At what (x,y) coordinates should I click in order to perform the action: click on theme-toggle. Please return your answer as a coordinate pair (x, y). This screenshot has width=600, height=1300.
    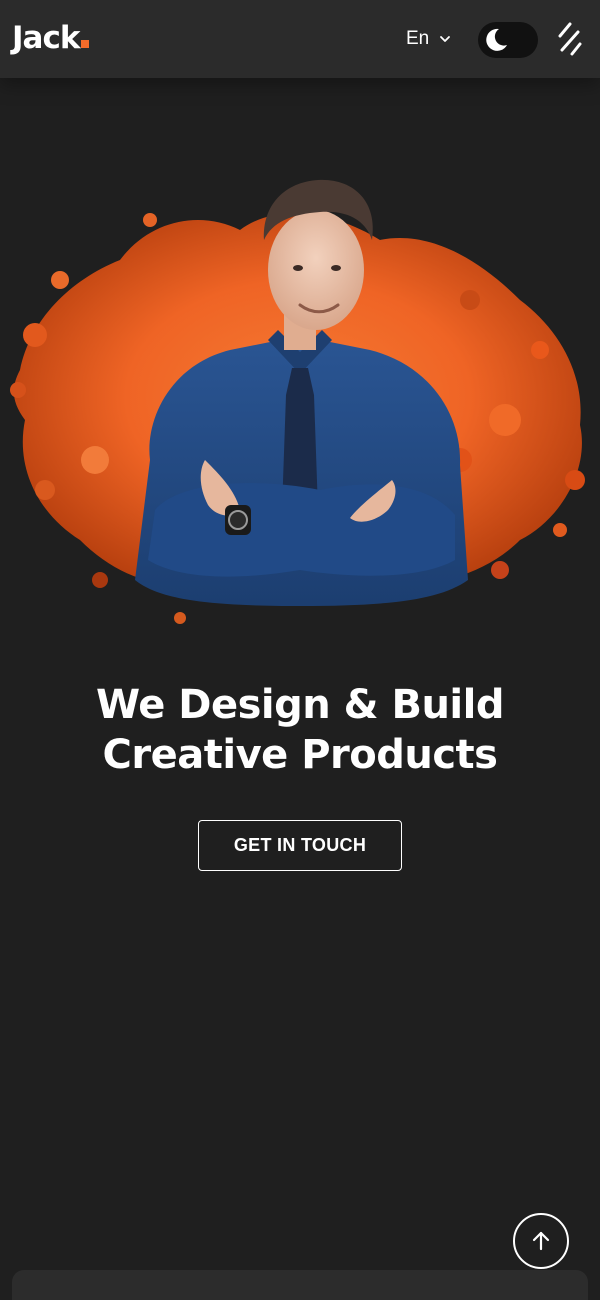
    Looking at the image, I should click on (508, 40).